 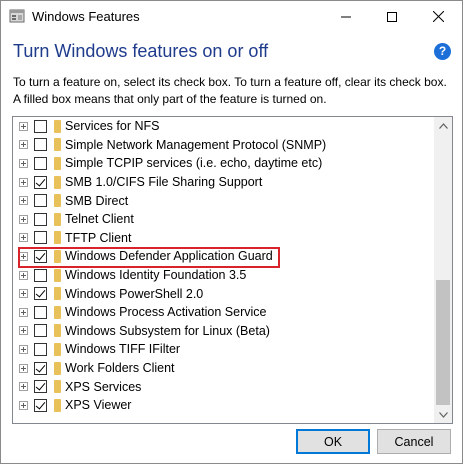 What do you see at coordinates (97, 200) in the screenshot?
I see `feature-label: SMB Direct` at bounding box center [97, 200].